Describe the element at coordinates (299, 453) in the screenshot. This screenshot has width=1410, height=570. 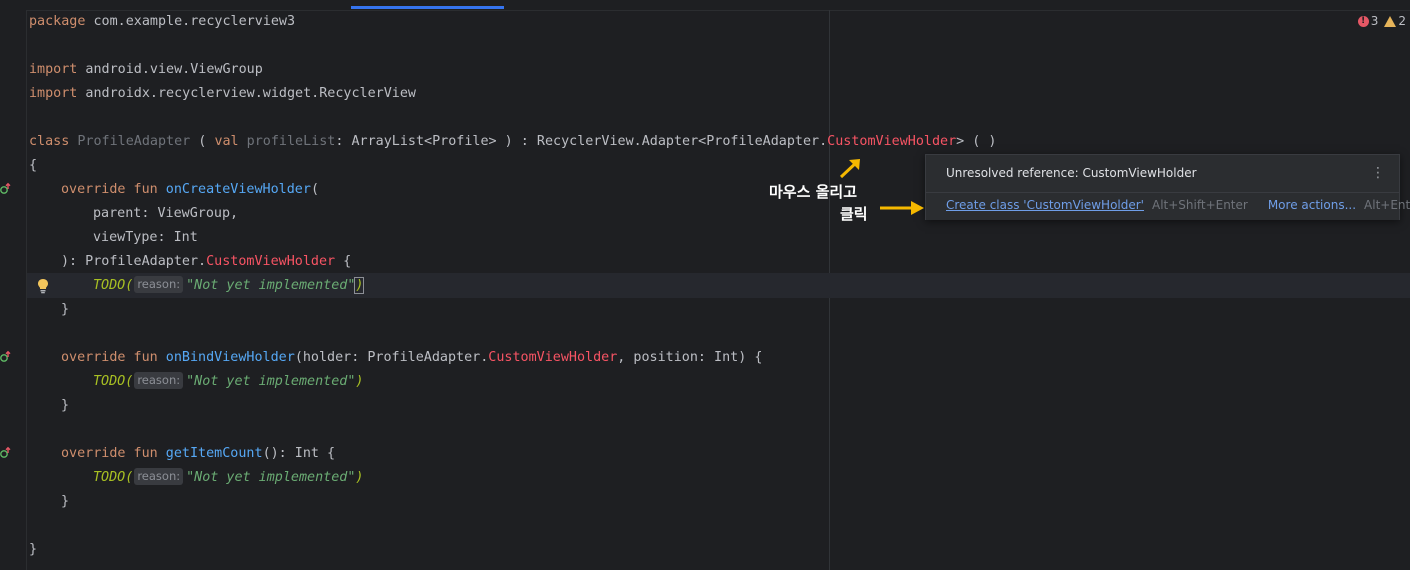
I see `code-text: (): Int {` at that location.